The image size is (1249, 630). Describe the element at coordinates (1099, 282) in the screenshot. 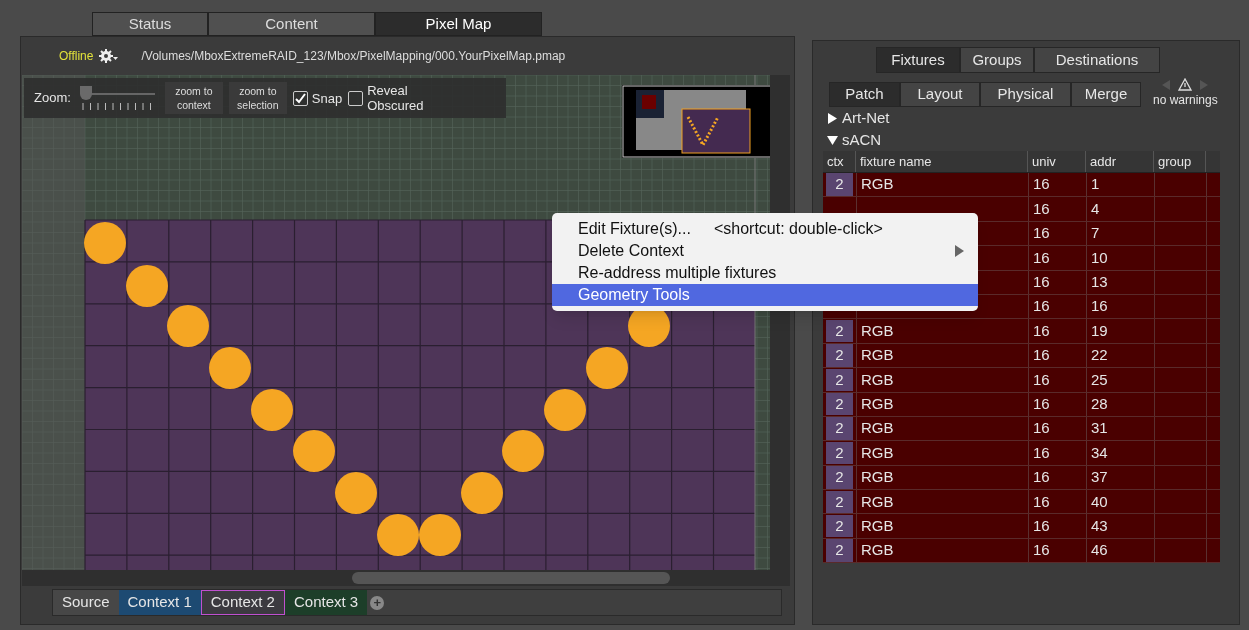

I see `table-cell-text: 13` at that location.